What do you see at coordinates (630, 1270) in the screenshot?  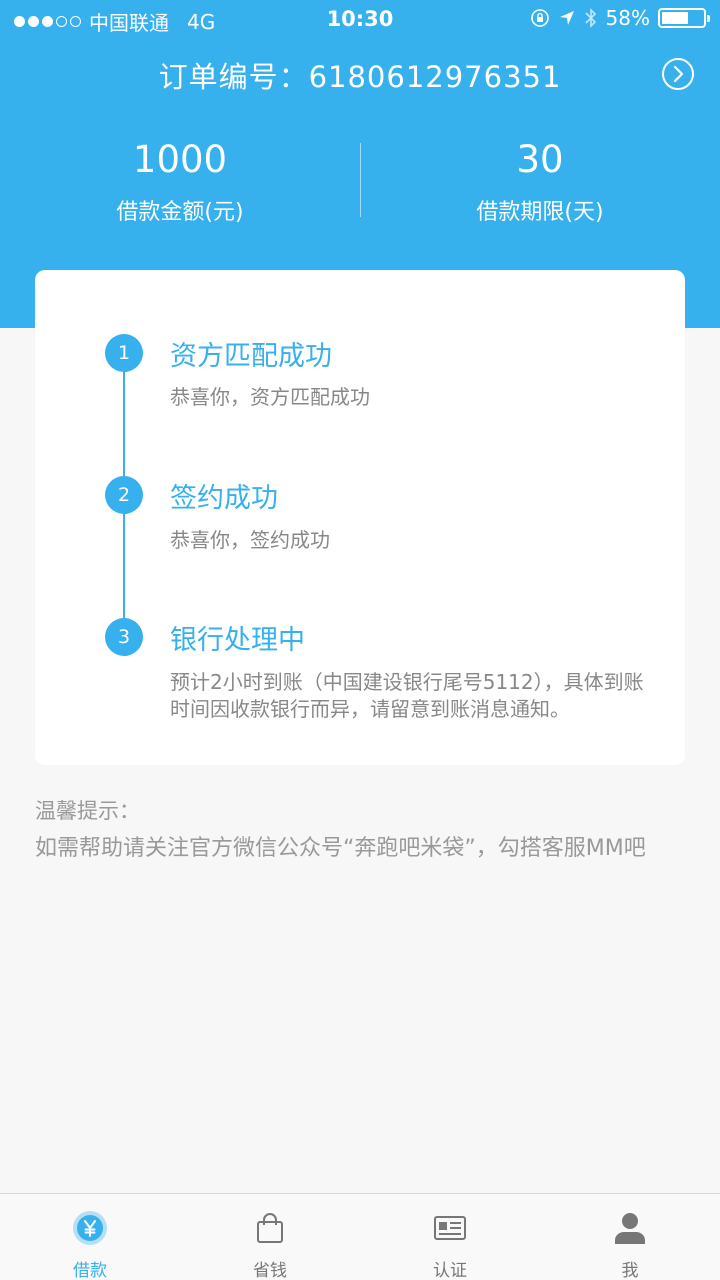 I see `tab-me-label: 我` at bounding box center [630, 1270].